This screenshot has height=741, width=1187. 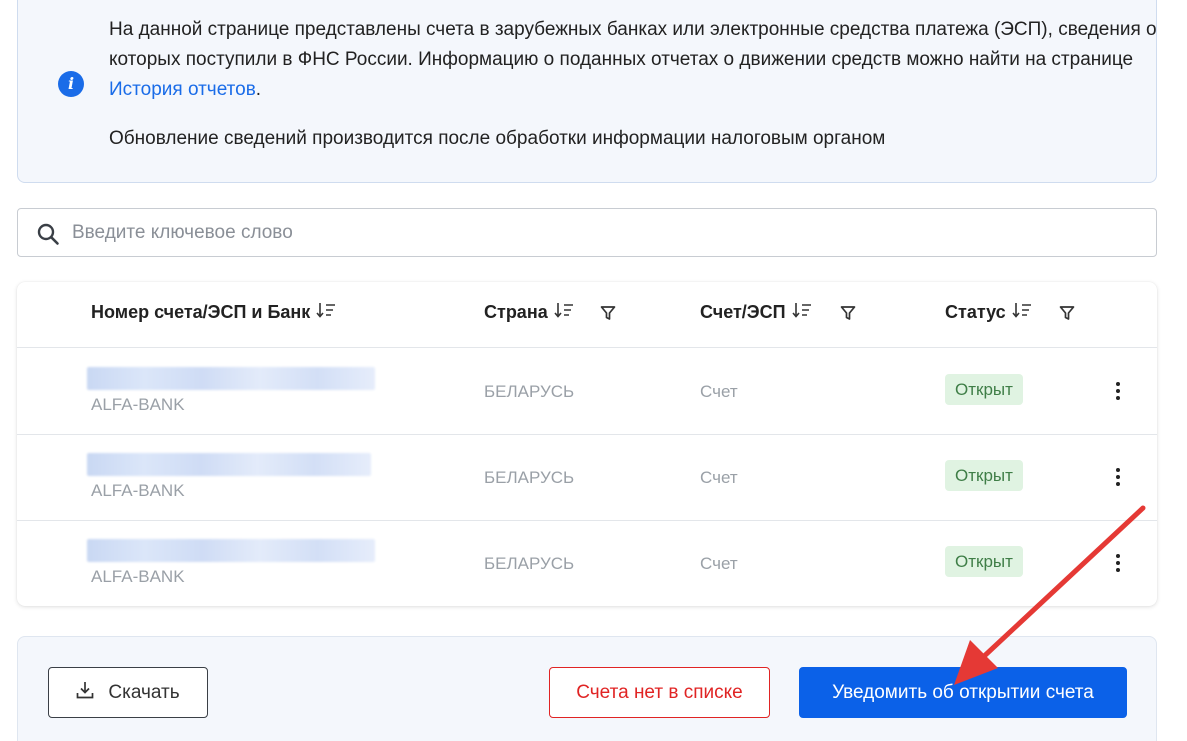 What do you see at coordinates (529, 312) in the screenshot?
I see `header-country: Страна` at bounding box center [529, 312].